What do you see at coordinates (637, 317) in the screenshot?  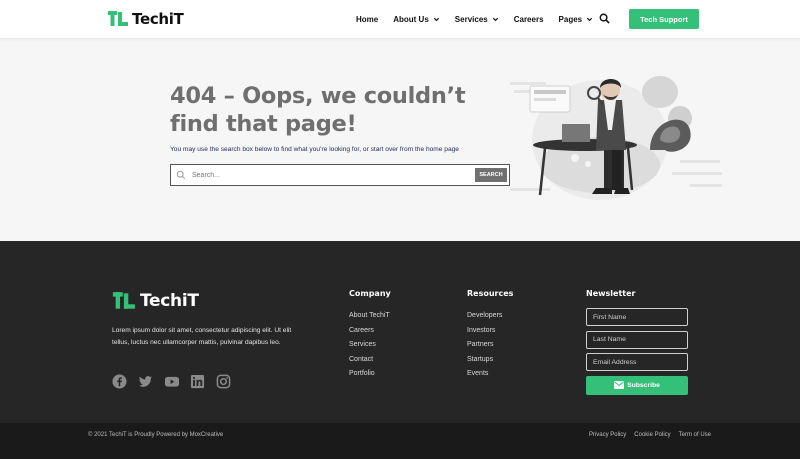 I see `first-name-field: First Name` at bounding box center [637, 317].